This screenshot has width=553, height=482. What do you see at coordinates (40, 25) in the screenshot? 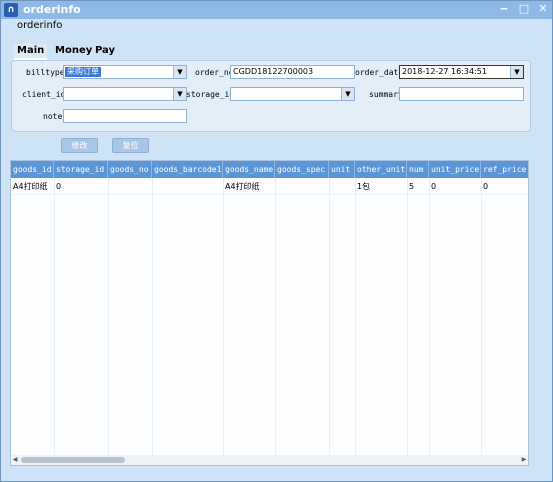
I see `panel-title: orderinfo` at bounding box center [40, 25].